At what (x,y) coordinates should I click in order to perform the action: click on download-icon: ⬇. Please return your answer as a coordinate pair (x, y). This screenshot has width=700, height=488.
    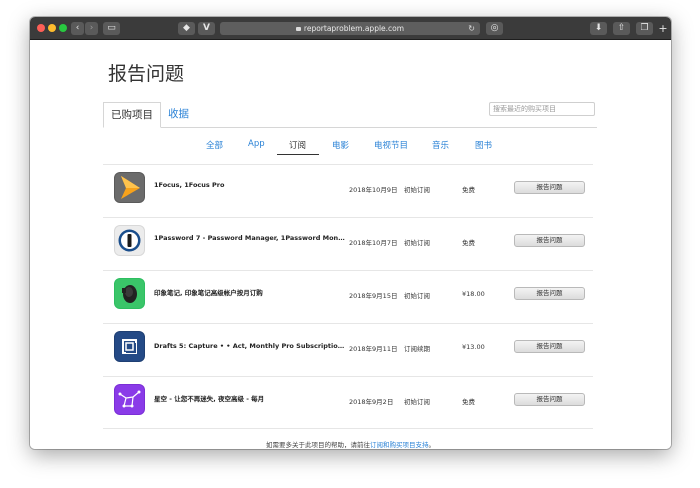
    Looking at the image, I should click on (598, 28).